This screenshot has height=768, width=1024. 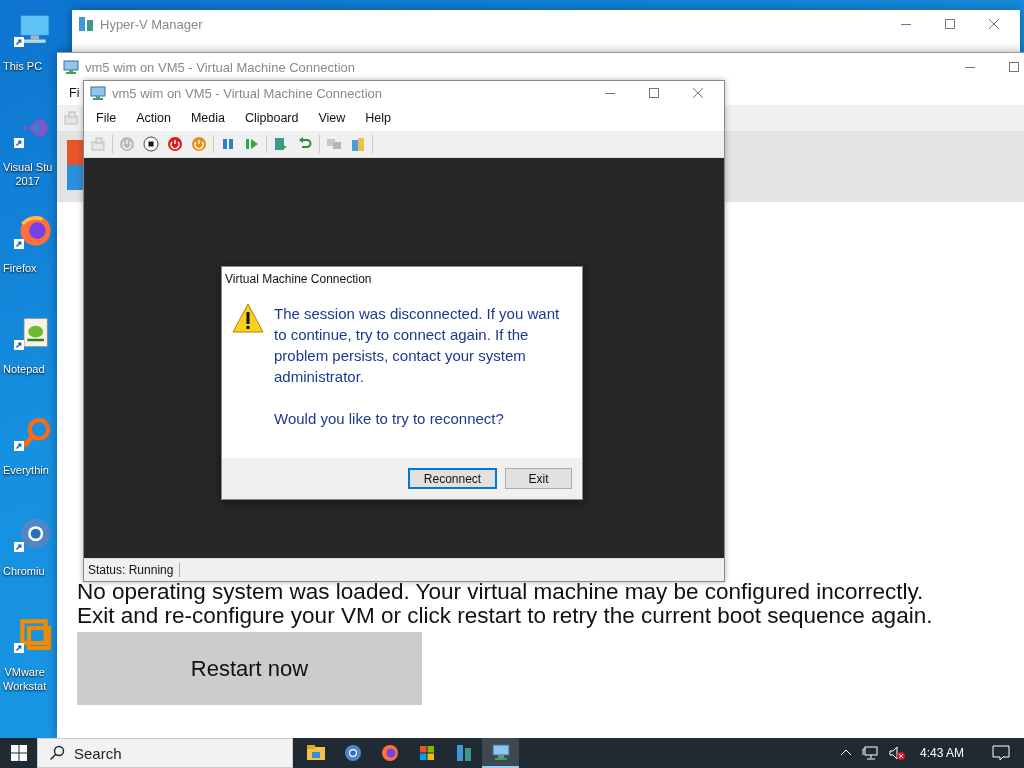 I want to click on error-message: Exit and re-configure your VM or click restart to retry the current boot sequence again., so click(x=505, y=616).